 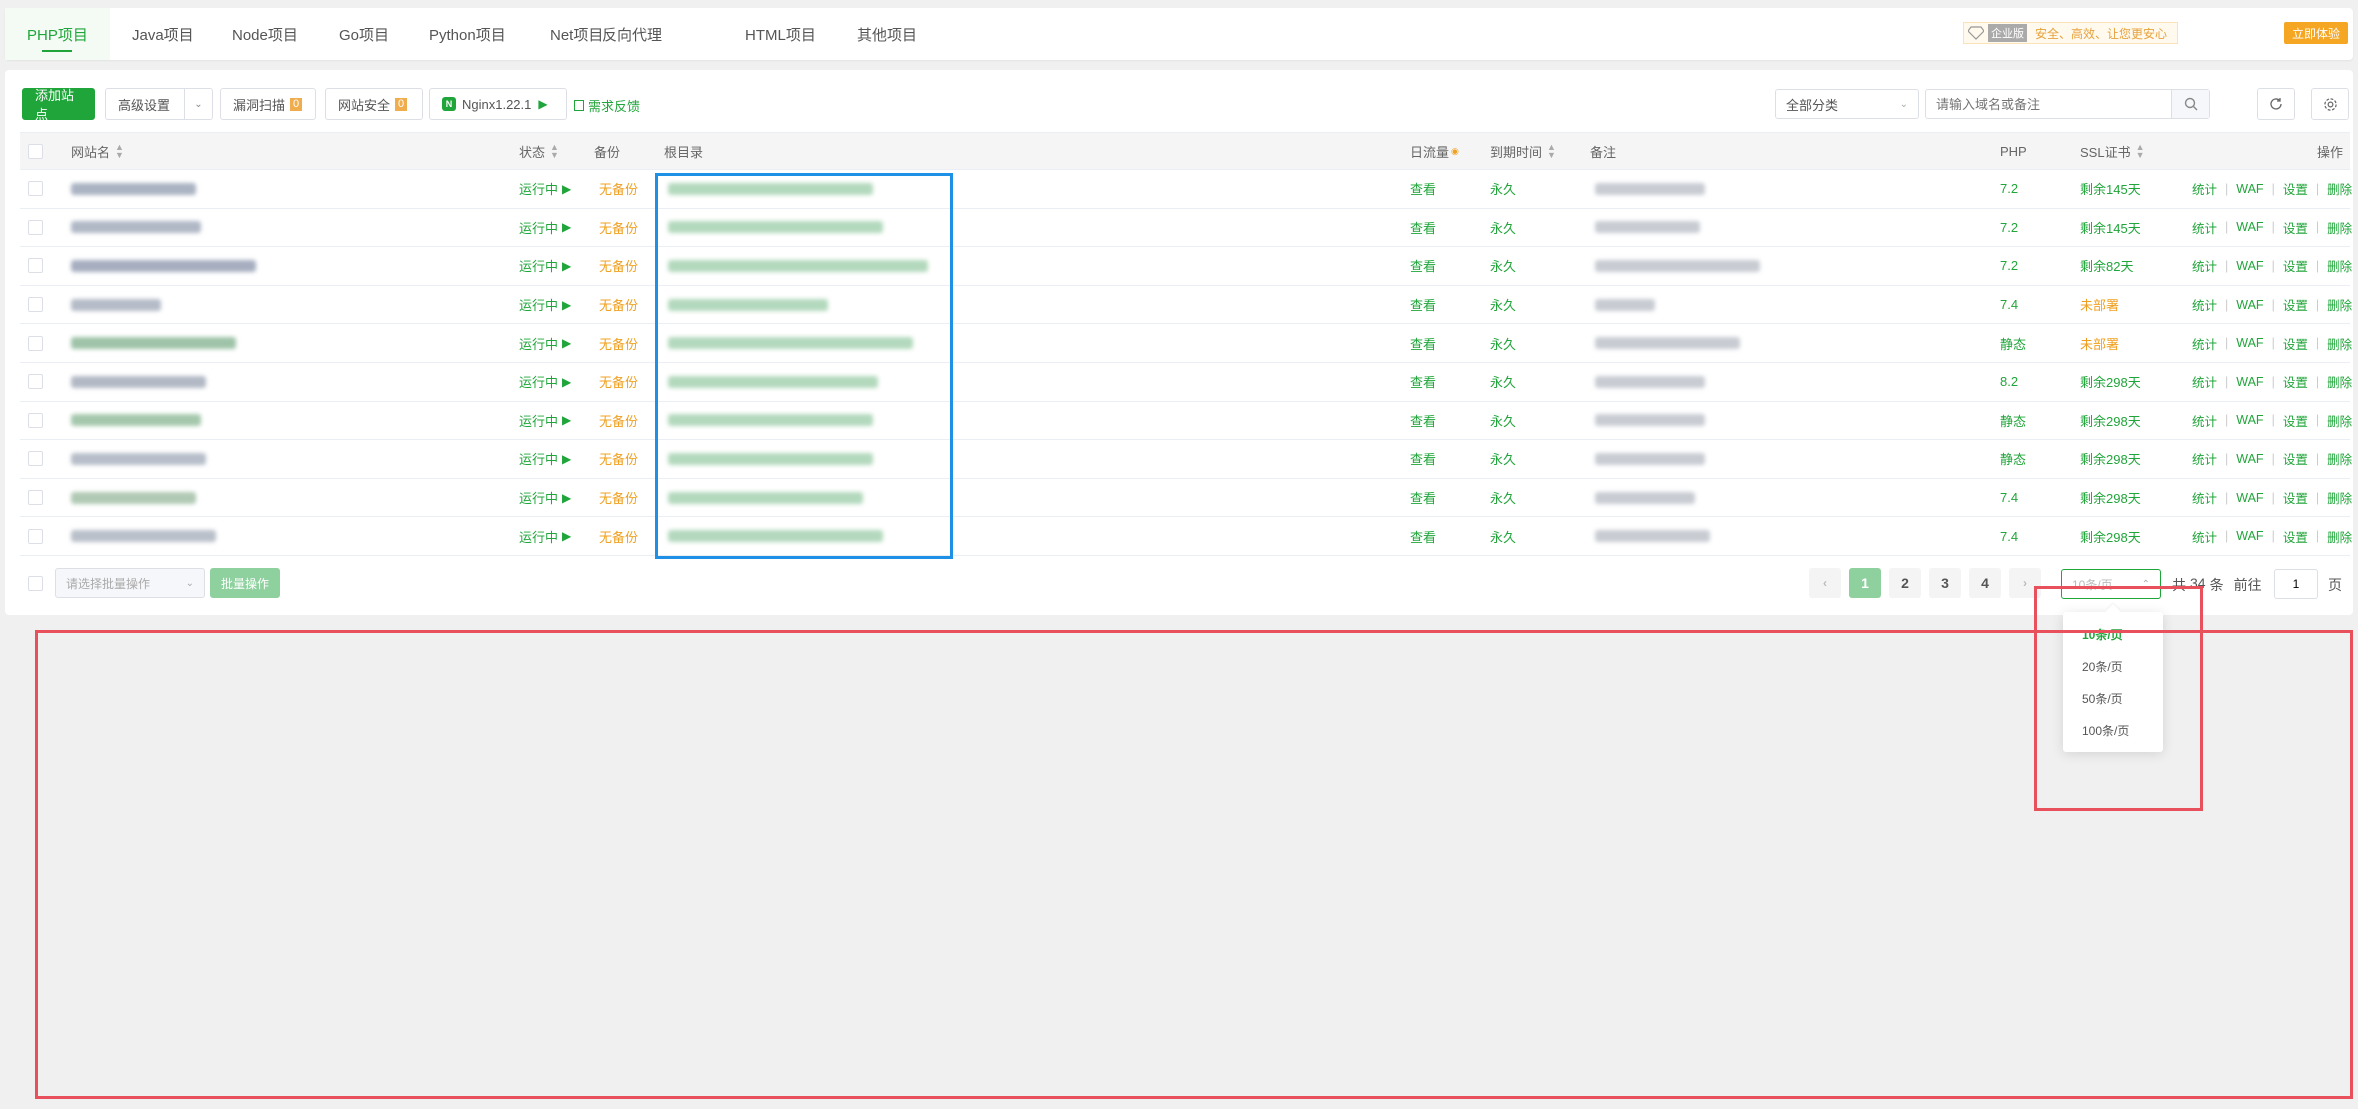 I want to click on batch-action-button: 批量操作, so click(x=245, y=583).